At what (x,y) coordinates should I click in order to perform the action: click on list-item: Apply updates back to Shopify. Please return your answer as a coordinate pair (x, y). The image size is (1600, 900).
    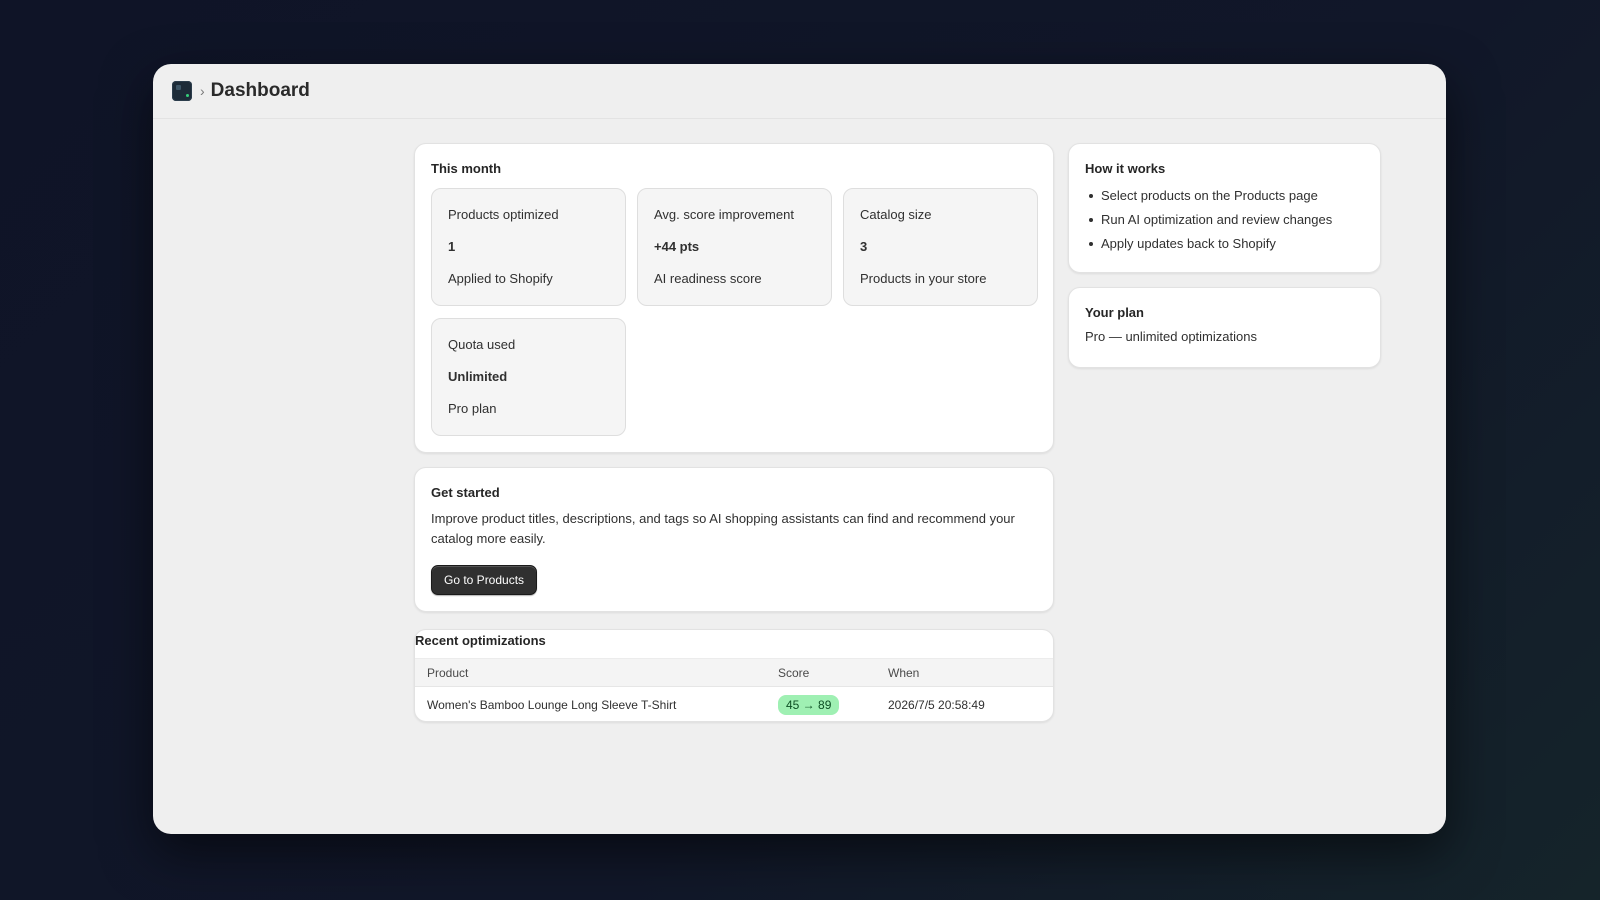
    Looking at the image, I should click on (1224, 244).